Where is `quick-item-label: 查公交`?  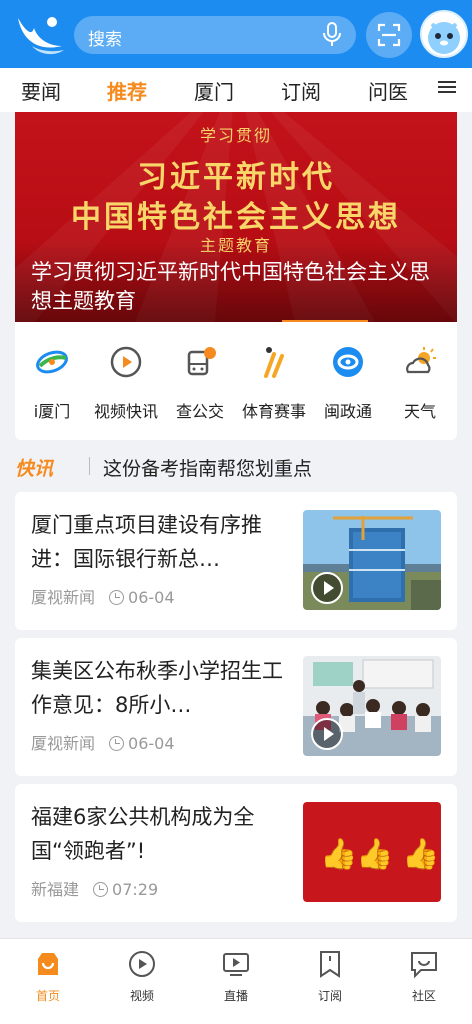 quick-item-label: 查公交 is located at coordinates (199, 411).